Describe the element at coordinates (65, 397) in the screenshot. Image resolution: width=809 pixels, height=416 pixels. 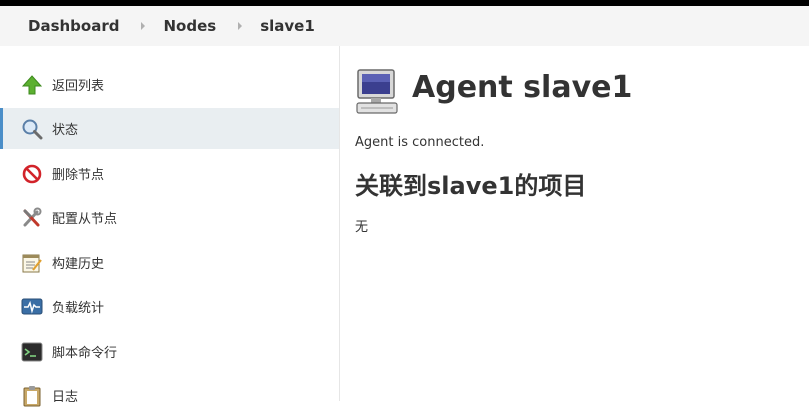
I see `sidebar-item-label: 日志` at that location.